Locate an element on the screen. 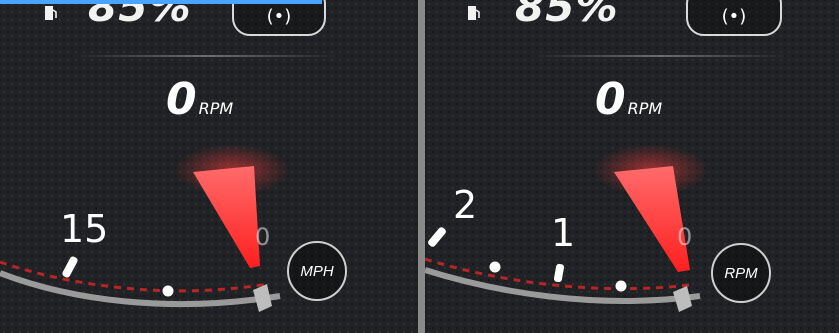 This screenshot has width=839, height=333. gauge-tick-label-major: 2 is located at coordinates (465, 205).